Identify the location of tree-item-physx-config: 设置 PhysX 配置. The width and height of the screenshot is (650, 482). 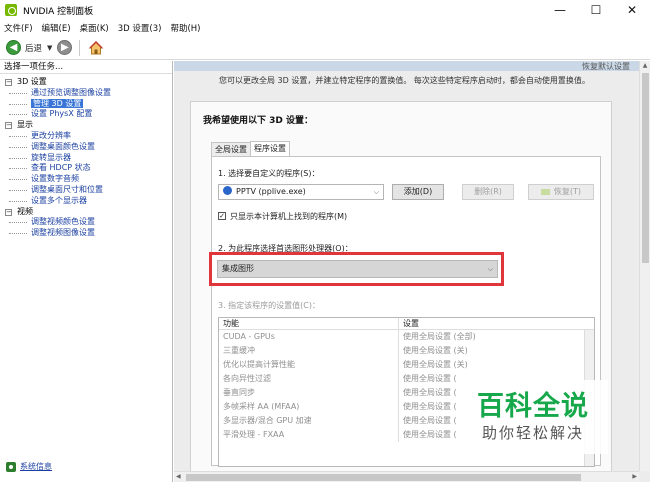
(86, 114).